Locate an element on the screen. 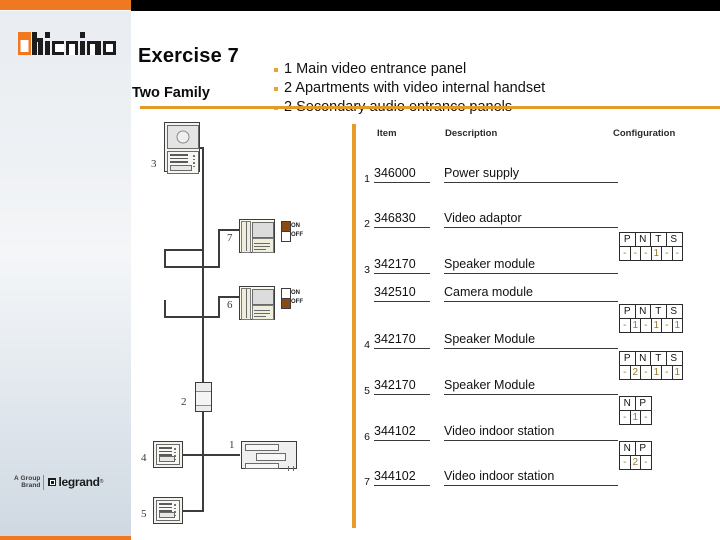 This screenshot has width=720, height=540. legrand-wordmark: legrand is located at coordinates (79, 482).